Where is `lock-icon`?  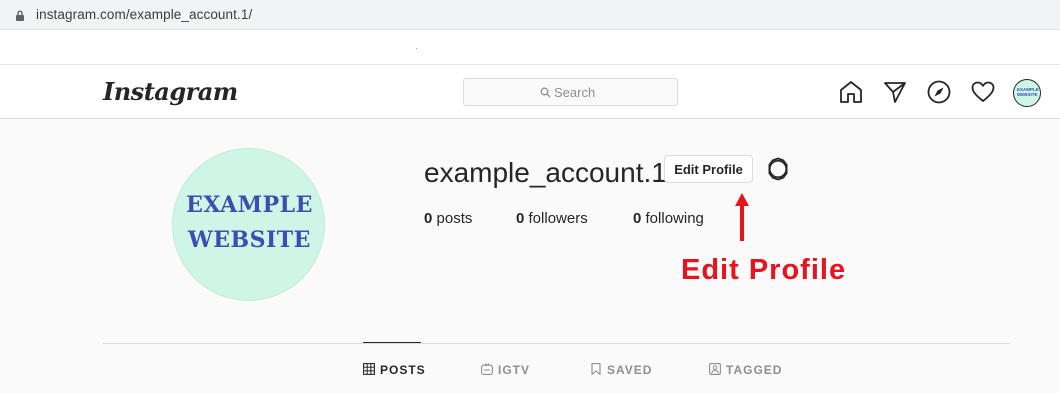
lock-icon is located at coordinates (20, 15).